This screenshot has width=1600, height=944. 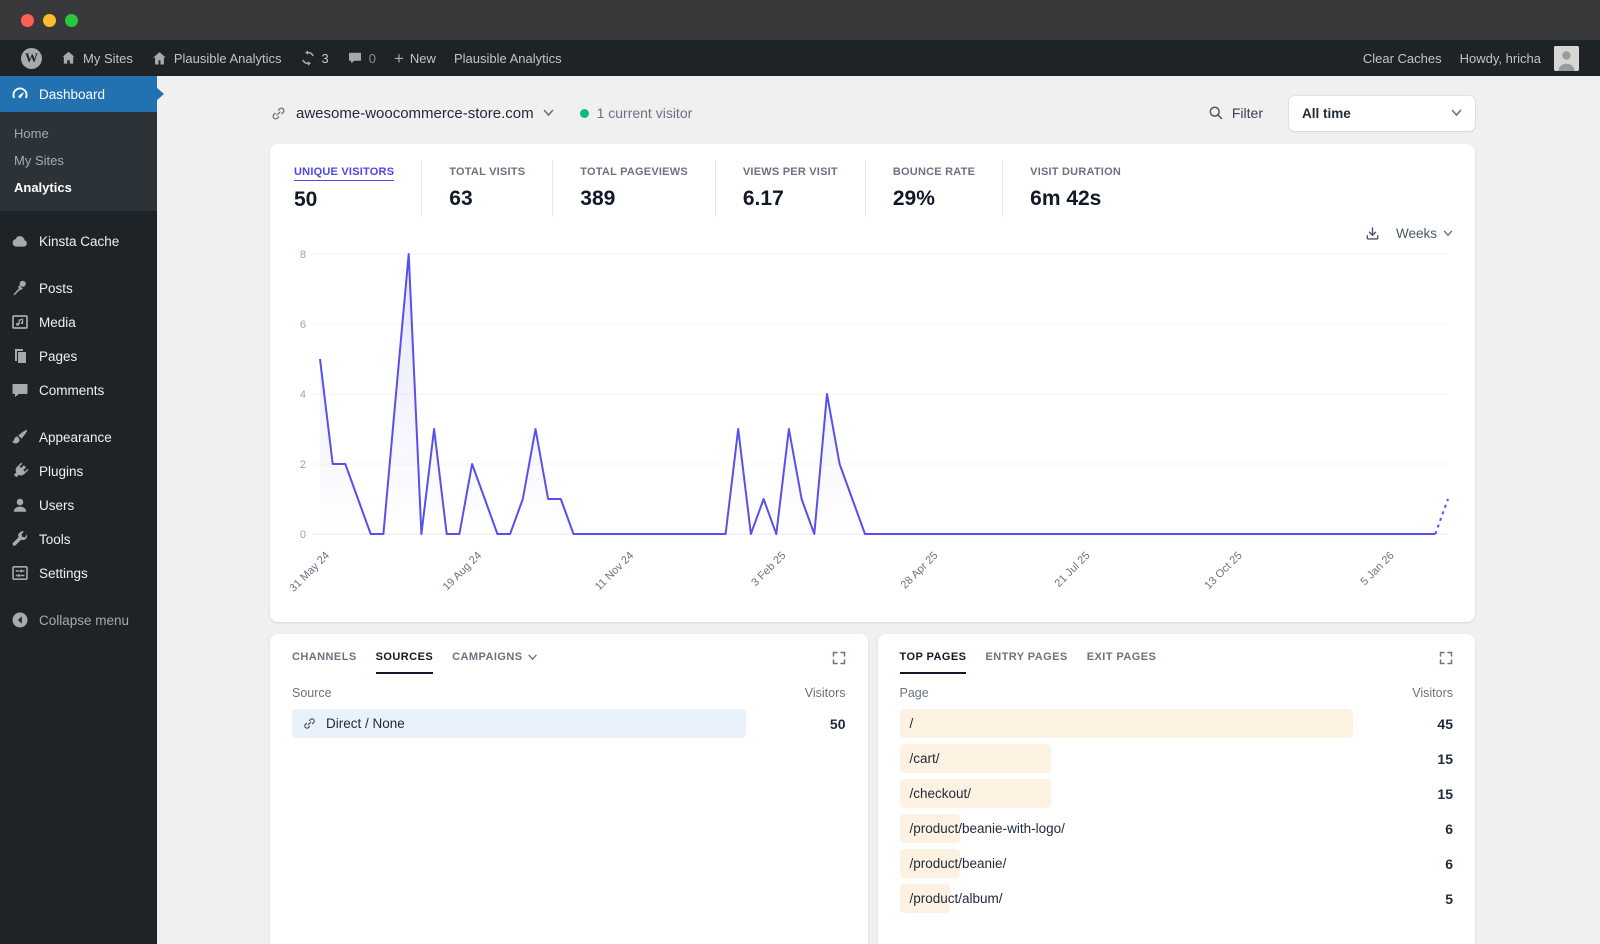 I want to click on sidebar-item-posts: Posts, so click(x=78, y=288).